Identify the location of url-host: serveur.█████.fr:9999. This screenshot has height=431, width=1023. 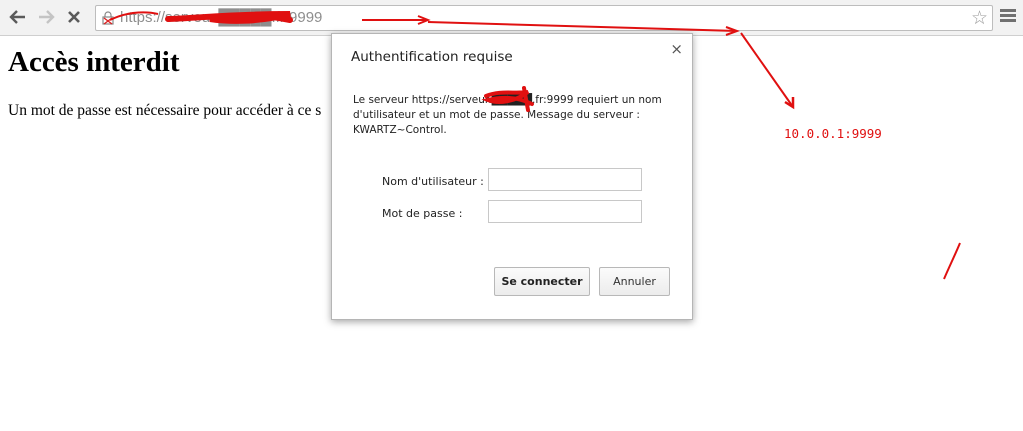
(244, 17).